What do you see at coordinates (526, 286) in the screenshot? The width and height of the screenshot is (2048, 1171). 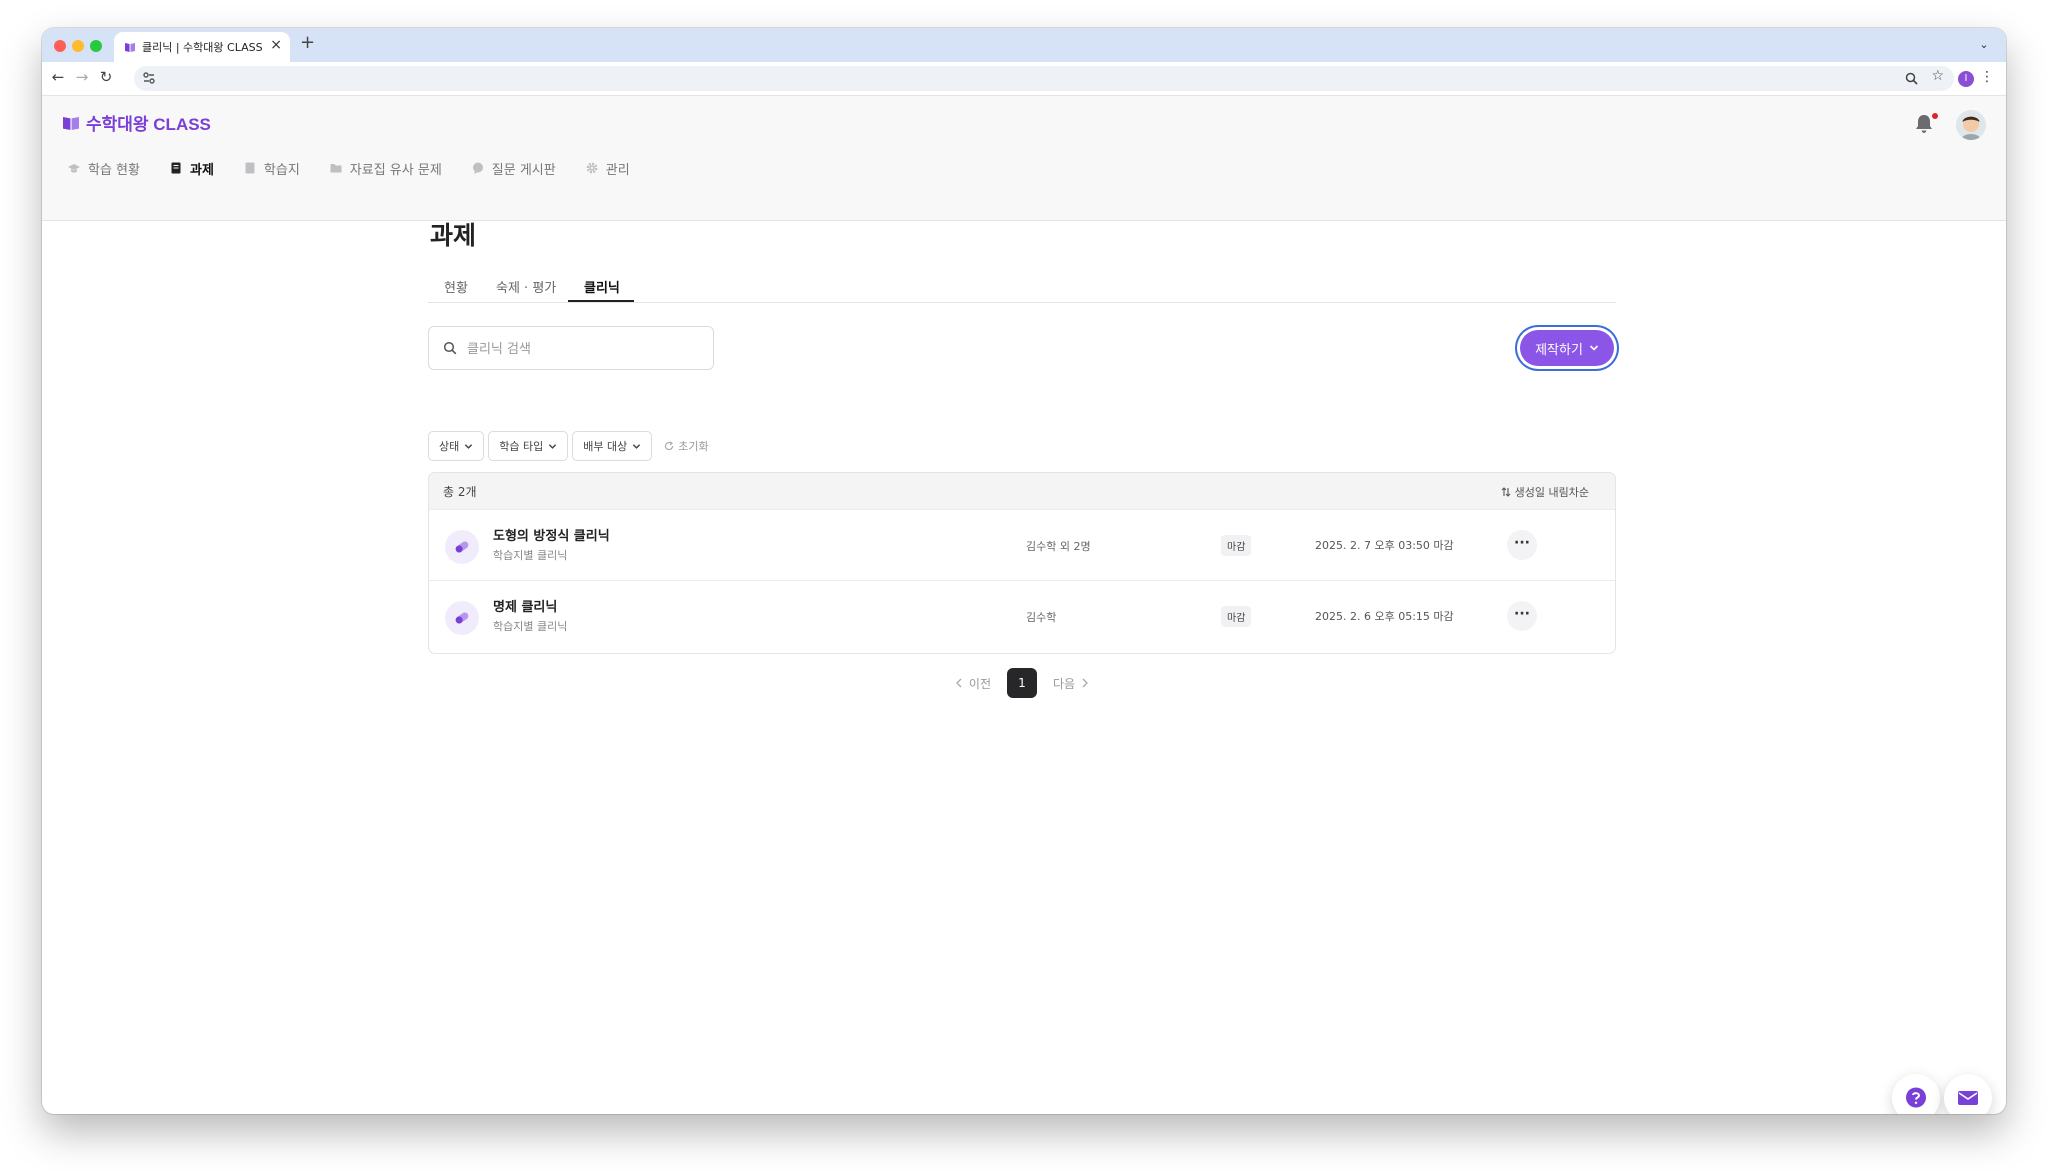 I see `tab-homework-evaluation: 숙제 · 평가` at bounding box center [526, 286].